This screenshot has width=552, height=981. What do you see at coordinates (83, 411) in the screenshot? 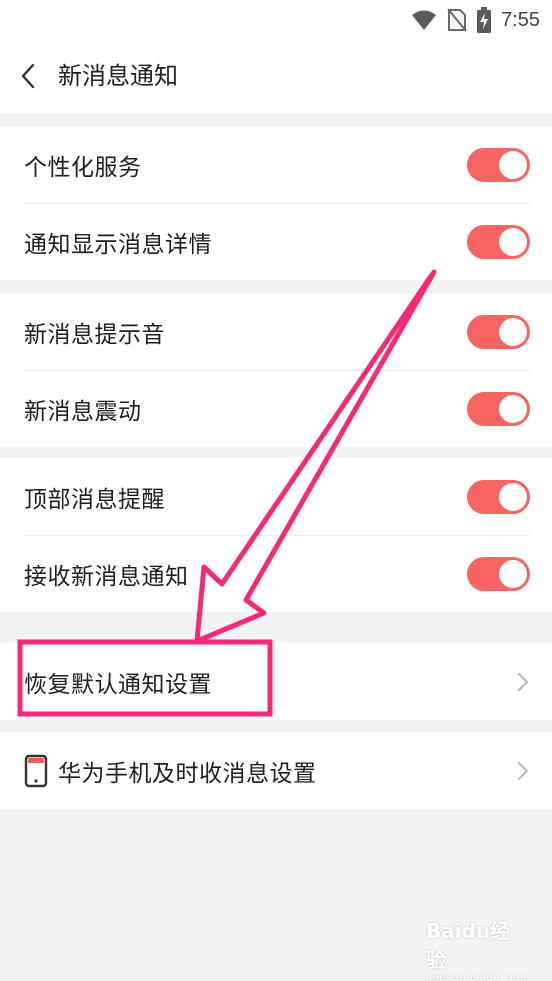
I see `setting-label: 新消息震动` at bounding box center [83, 411].